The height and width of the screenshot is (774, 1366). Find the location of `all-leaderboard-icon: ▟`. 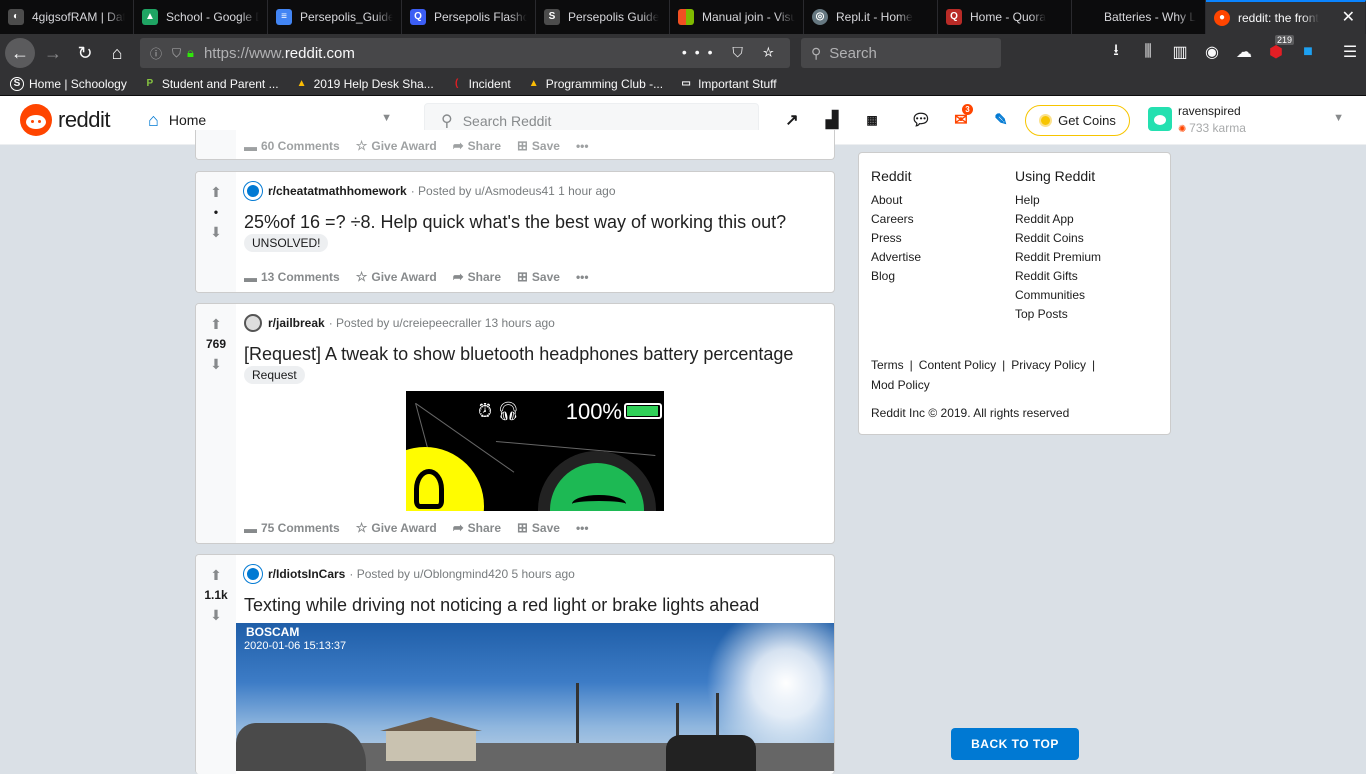

all-leaderboard-icon: ▟ is located at coordinates (832, 120).